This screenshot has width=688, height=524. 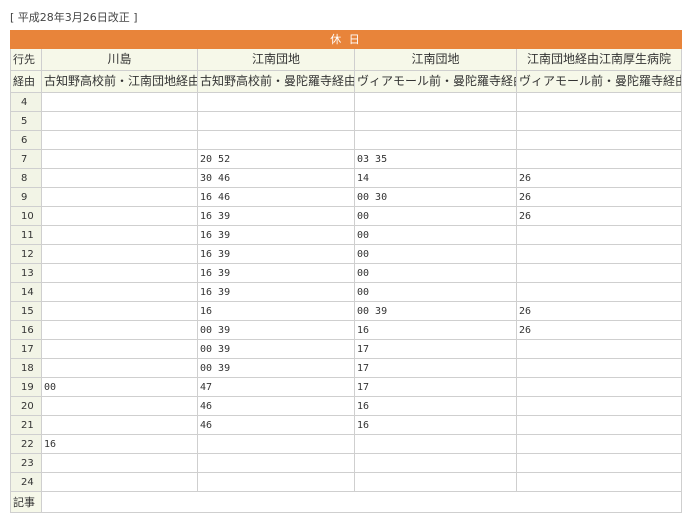 What do you see at coordinates (346, 121) in the screenshot?
I see `hour-row: 5` at bounding box center [346, 121].